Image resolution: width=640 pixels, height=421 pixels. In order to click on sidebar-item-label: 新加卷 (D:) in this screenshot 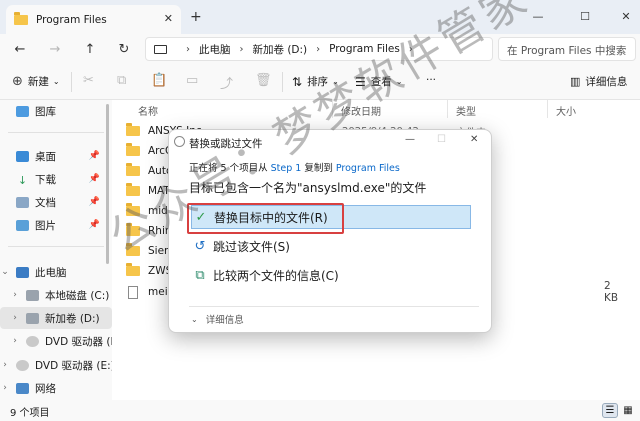, I will do `click(72, 318)`.